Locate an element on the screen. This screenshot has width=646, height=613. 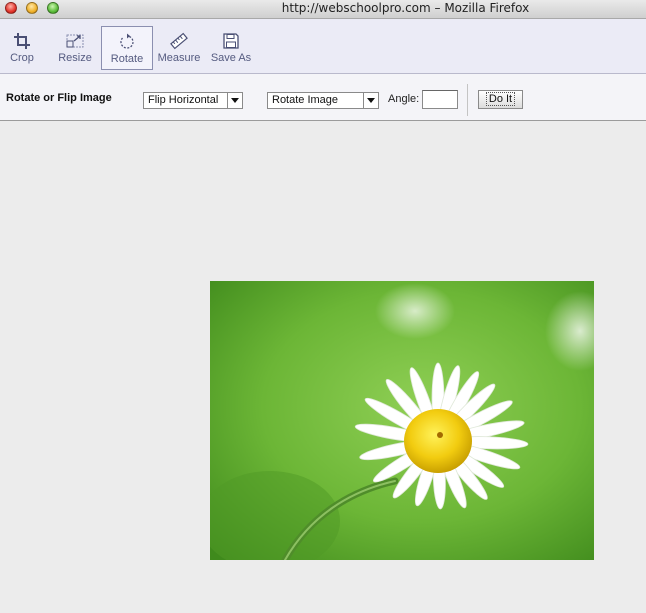
flip-select: Flip Horizontal is located at coordinates (193, 100).